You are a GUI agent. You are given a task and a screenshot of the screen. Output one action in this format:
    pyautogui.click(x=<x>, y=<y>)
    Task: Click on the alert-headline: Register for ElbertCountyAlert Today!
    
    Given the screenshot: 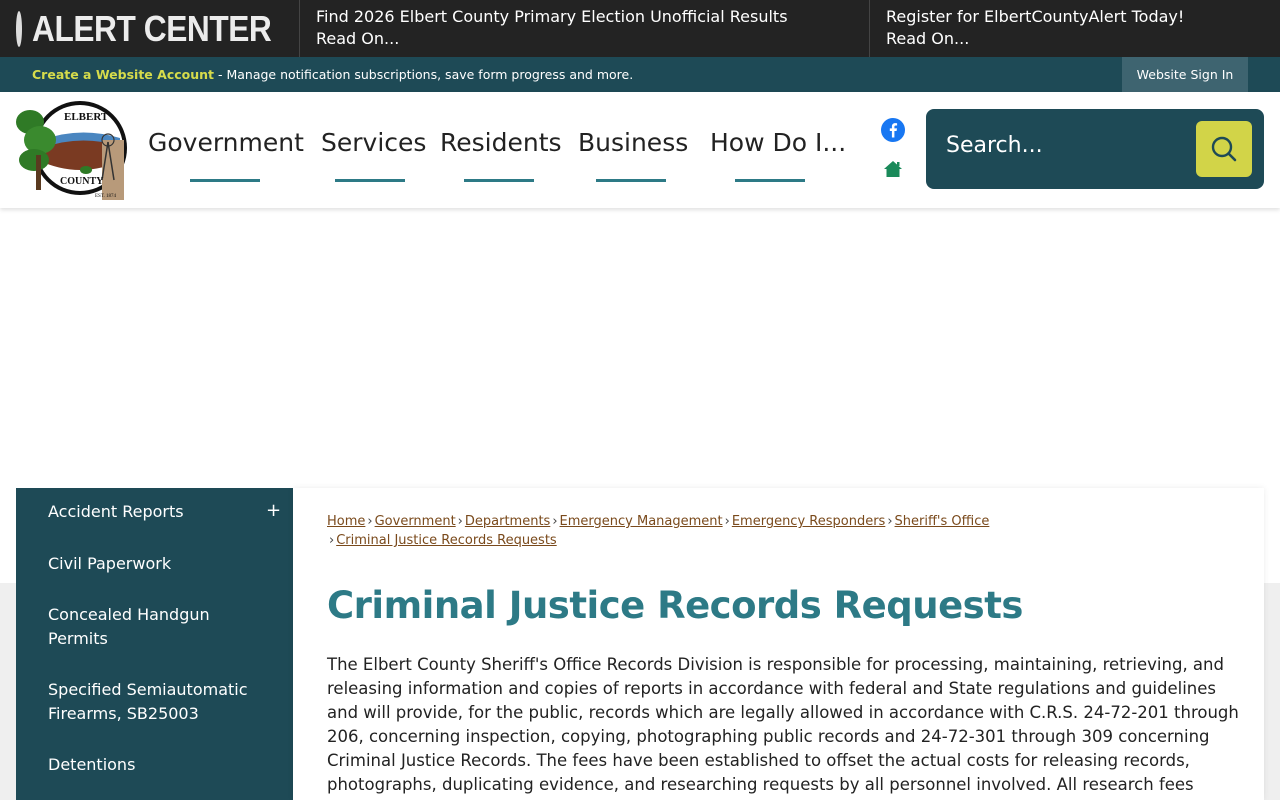 What is the action you would take?
    pyautogui.click(x=1075, y=17)
    